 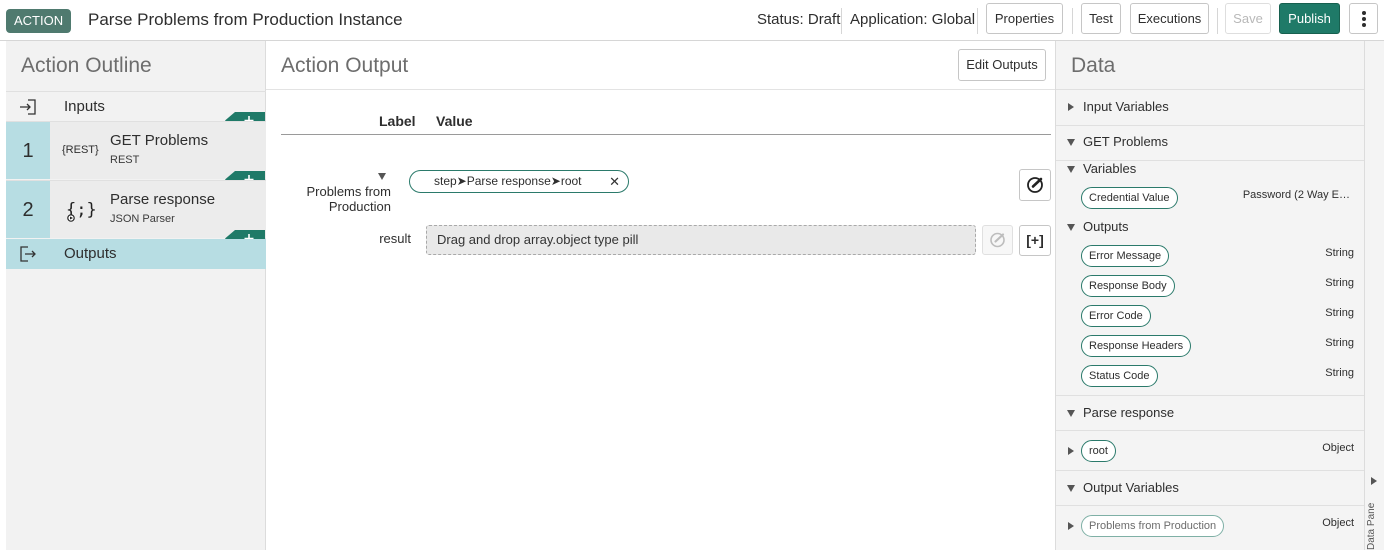 What do you see at coordinates (345, 65) in the screenshot?
I see `output-title: Action Output` at bounding box center [345, 65].